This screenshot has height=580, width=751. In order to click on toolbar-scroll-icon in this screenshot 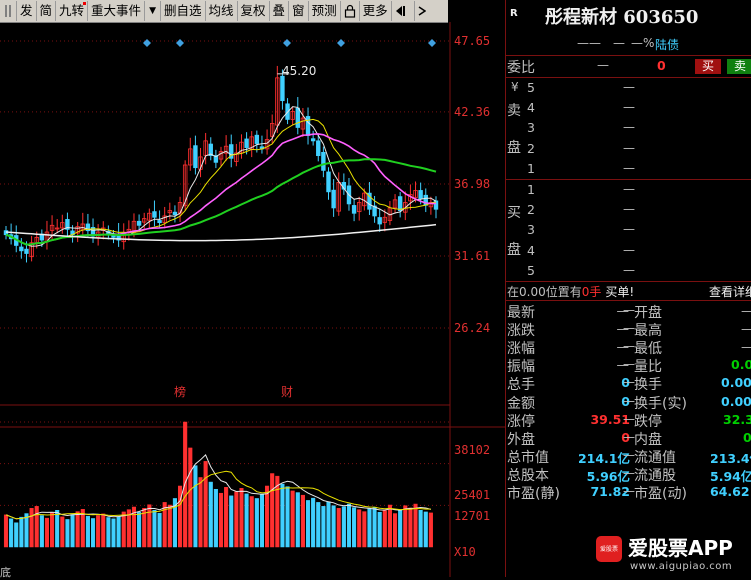, I will do `click(422, 11)`.